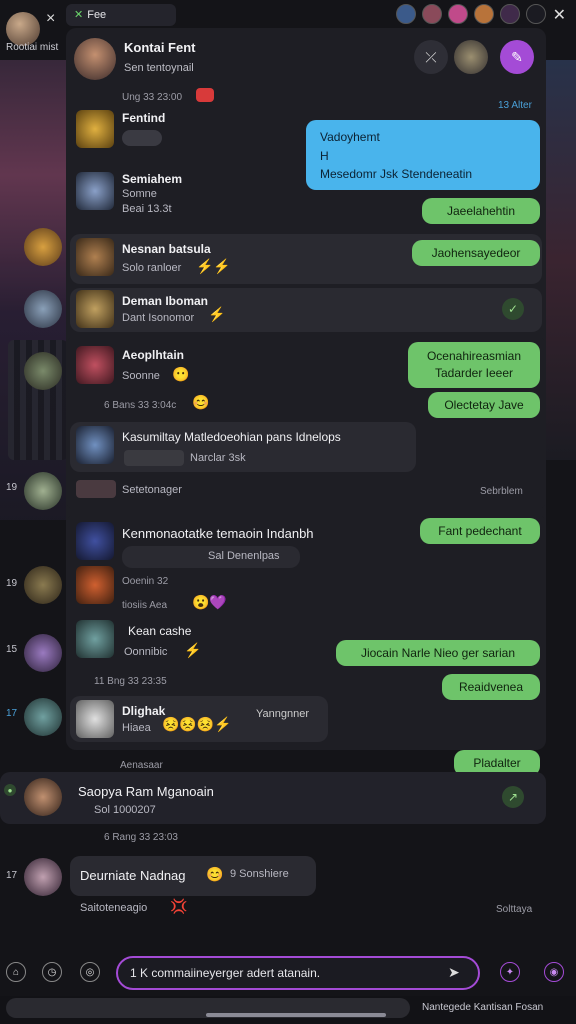  I want to click on side-number-5: 17, so click(12, 875).